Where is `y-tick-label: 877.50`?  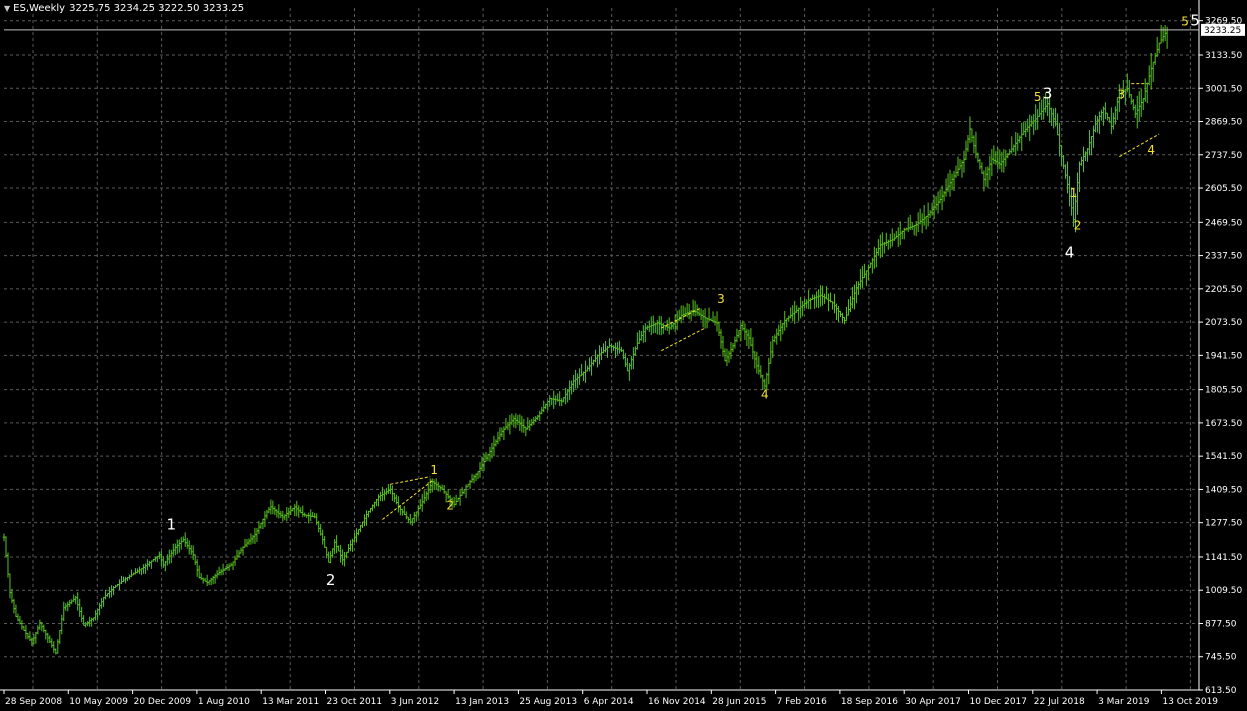
y-tick-label: 877.50 is located at coordinates (1221, 624).